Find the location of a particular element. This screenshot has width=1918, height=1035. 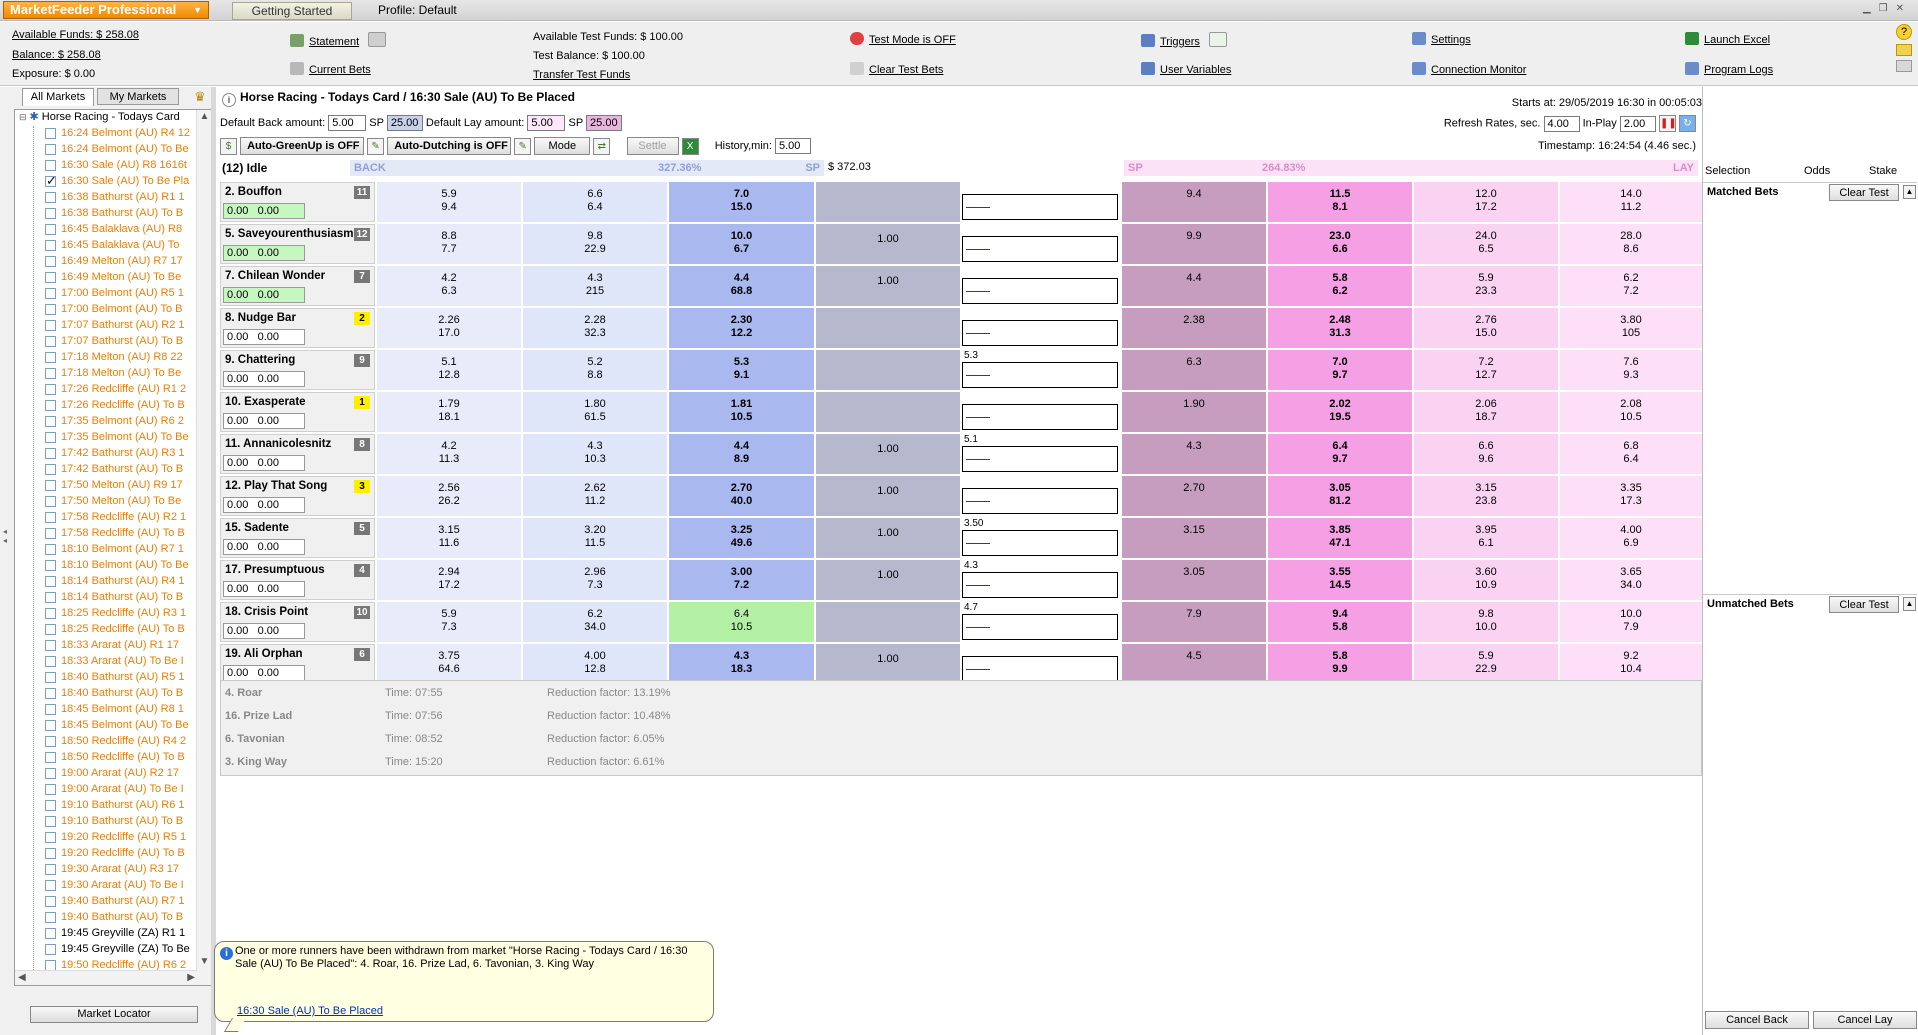

sp-lay-cell: 2.38 is located at coordinates (1194, 328).